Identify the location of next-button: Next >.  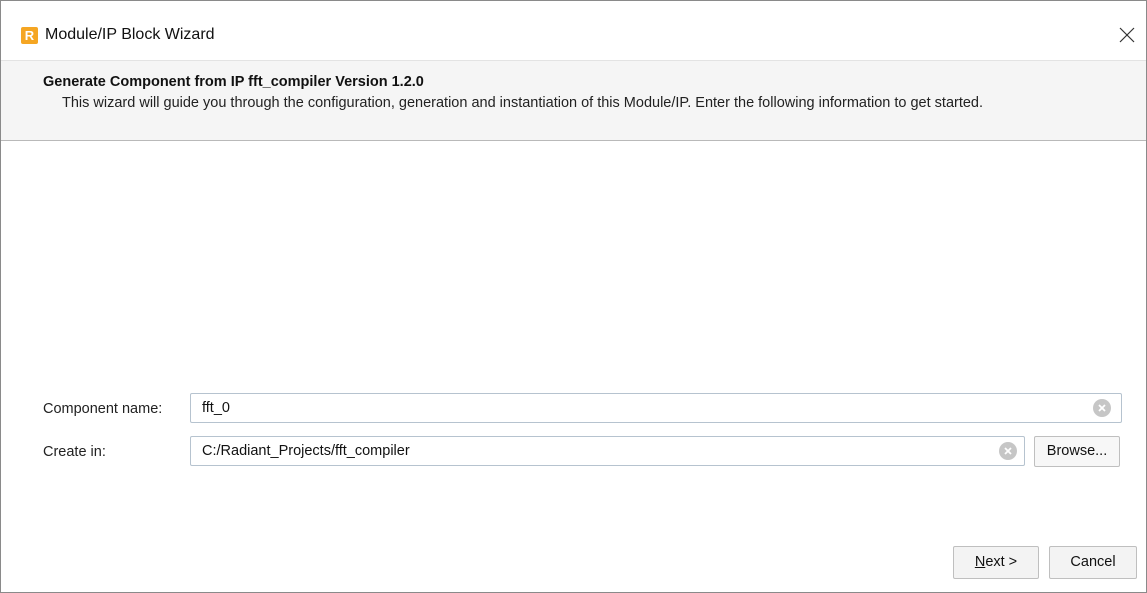
(996, 562).